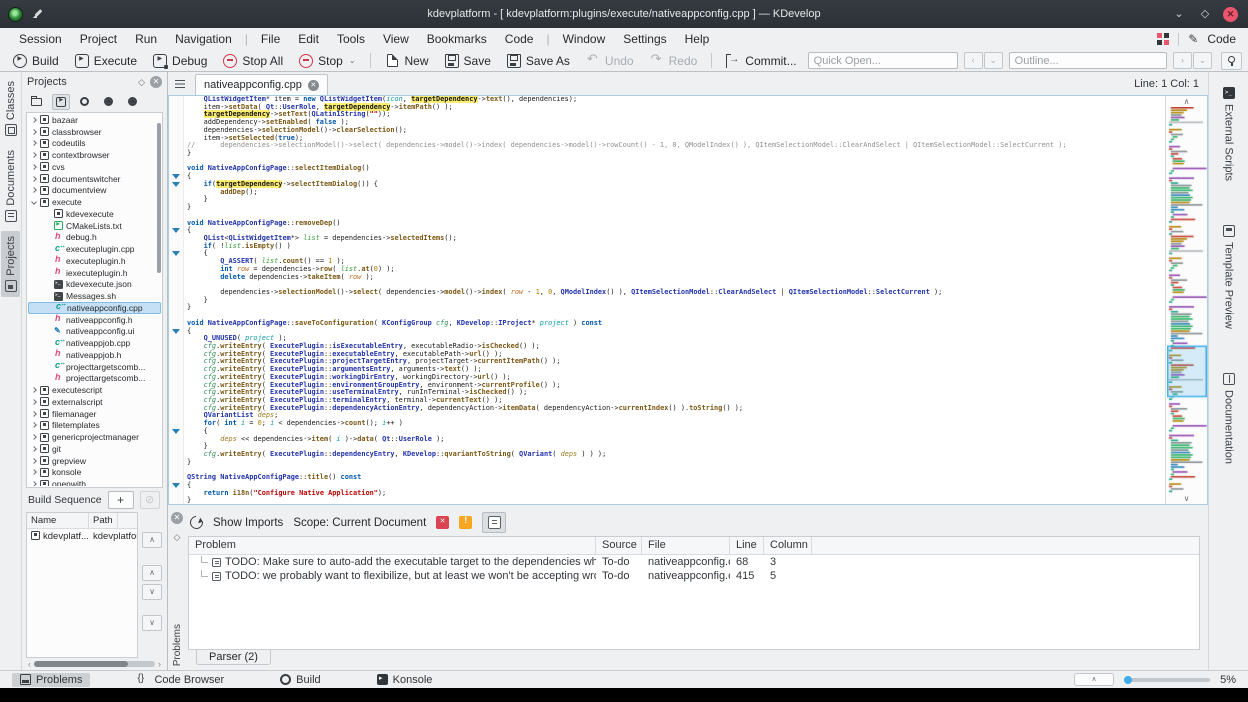 The image size is (1248, 702). Describe the element at coordinates (94, 202) in the screenshot. I see `tree-item-execute: execute` at that location.